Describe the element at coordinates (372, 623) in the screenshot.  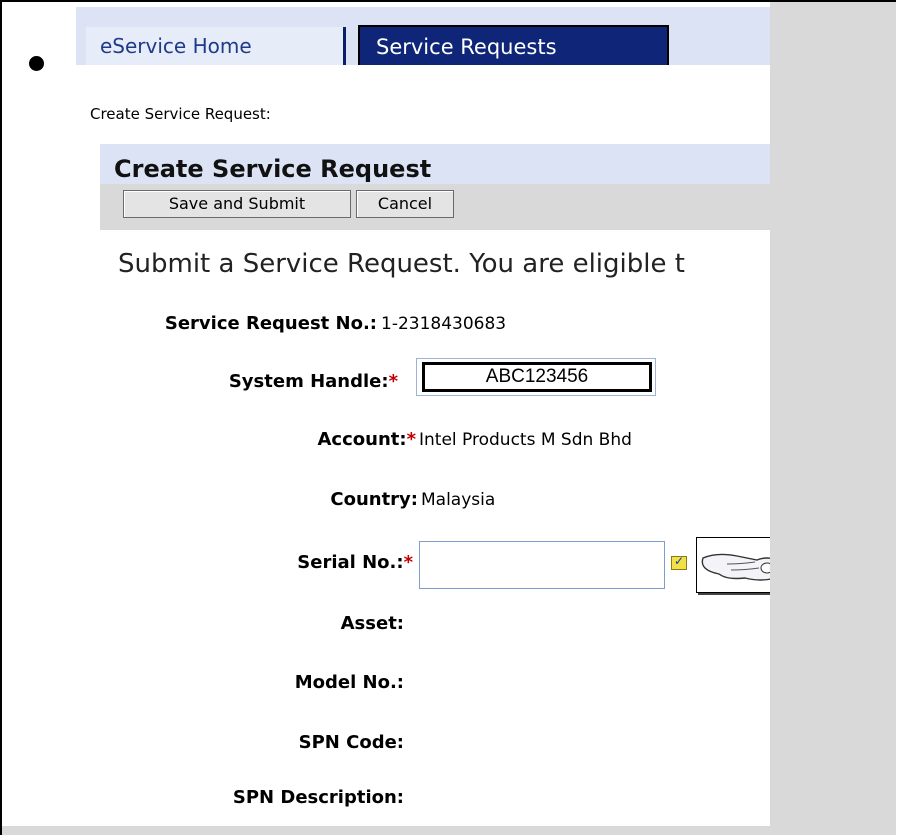
I see `asset-label: Asset:` at that location.